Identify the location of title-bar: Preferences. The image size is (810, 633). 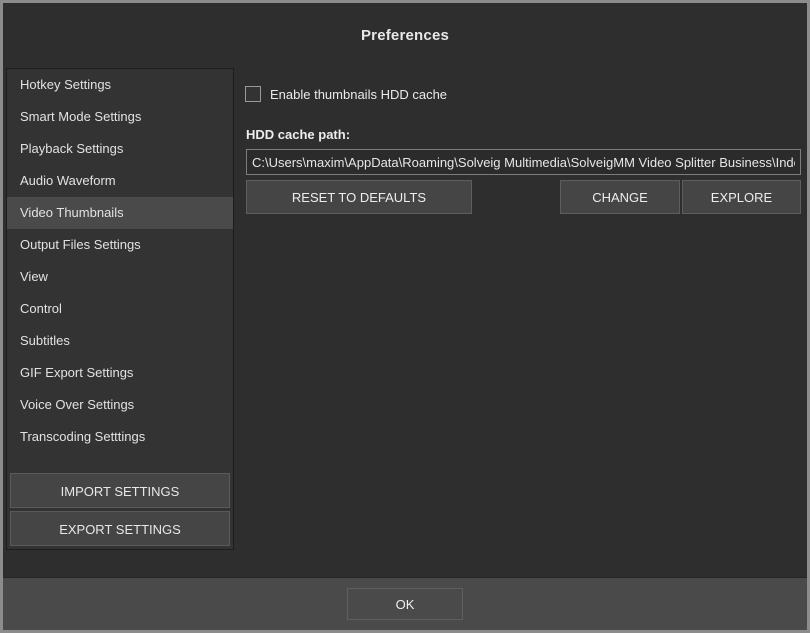
(405, 33).